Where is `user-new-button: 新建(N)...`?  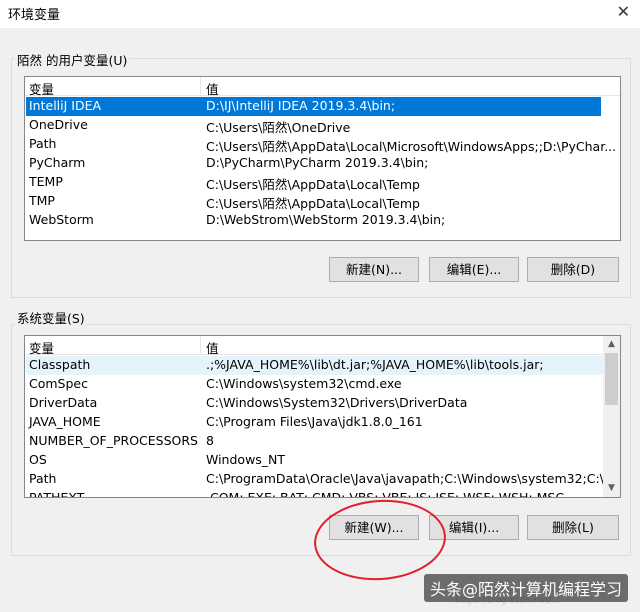
user-new-button: 新建(N)... is located at coordinates (374, 269).